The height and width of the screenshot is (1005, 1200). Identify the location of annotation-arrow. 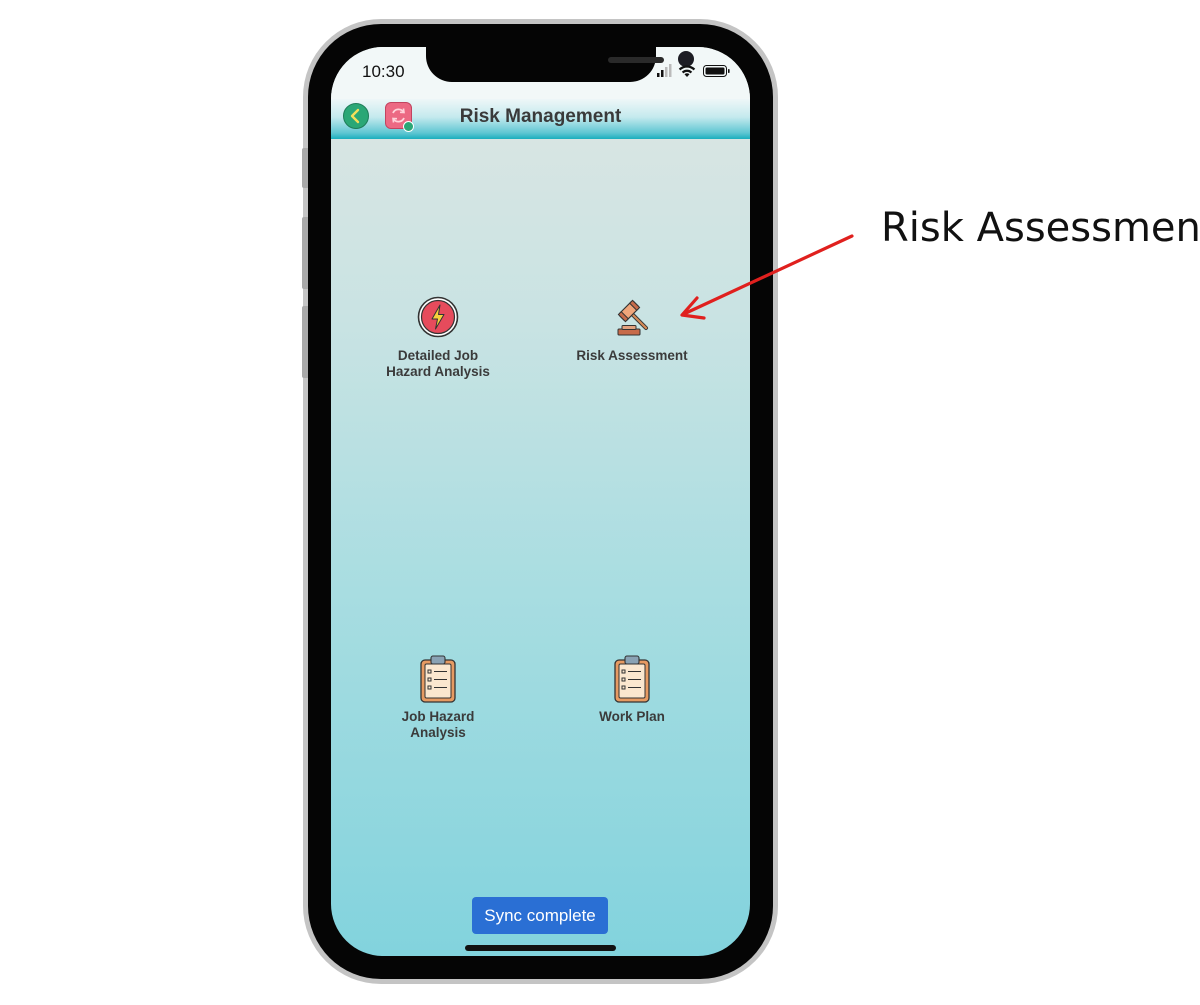
(767, 277).